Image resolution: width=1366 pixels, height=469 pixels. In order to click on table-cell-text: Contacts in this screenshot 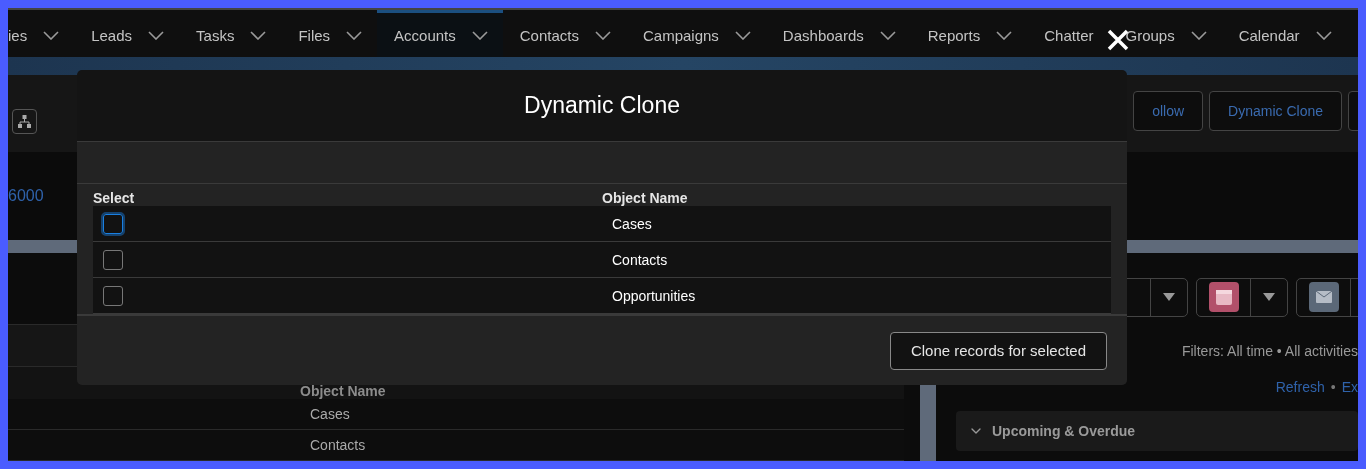, I will do `click(640, 259)`.